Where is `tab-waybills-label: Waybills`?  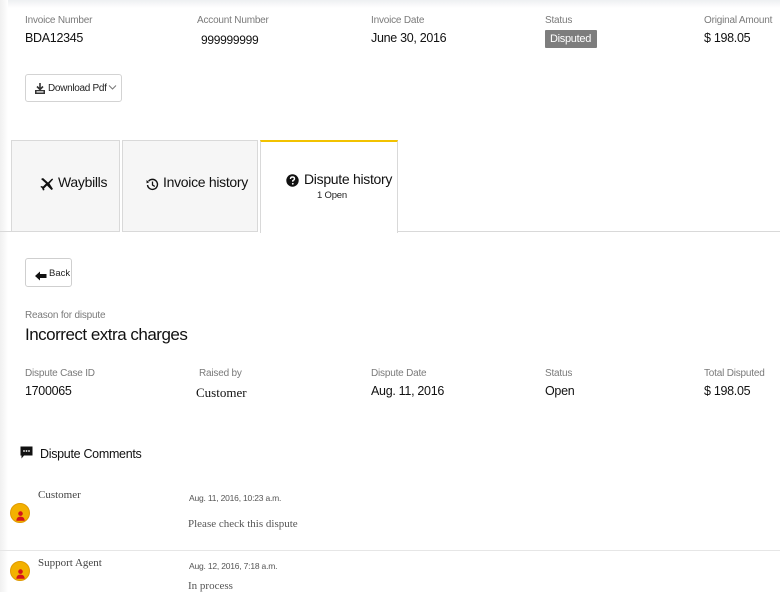 tab-waybills-label: Waybills is located at coordinates (83, 182).